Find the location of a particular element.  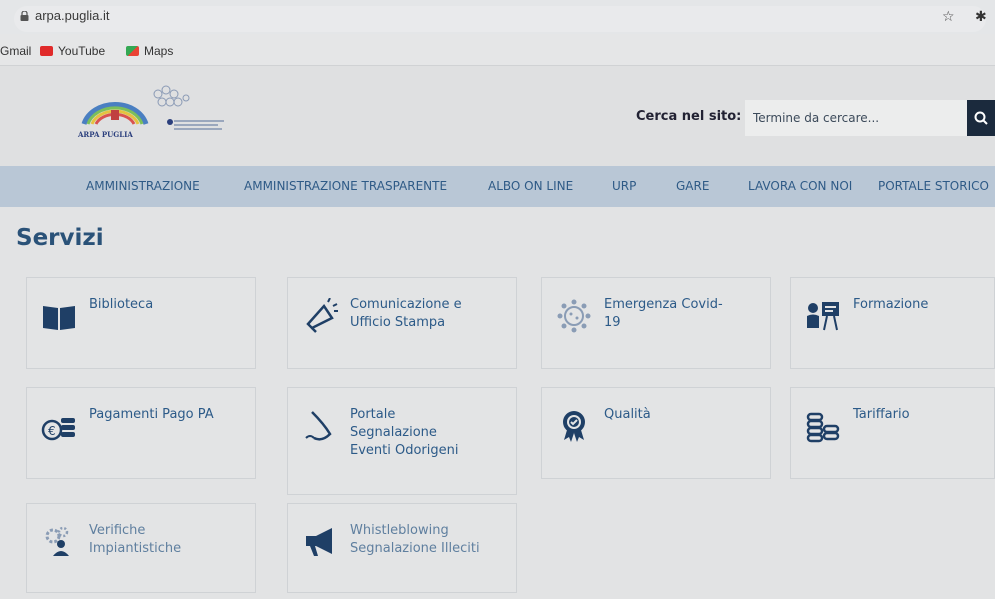

service-card-verifiche: Verifiche Impiantistiche is located at coordinates (141, 548).